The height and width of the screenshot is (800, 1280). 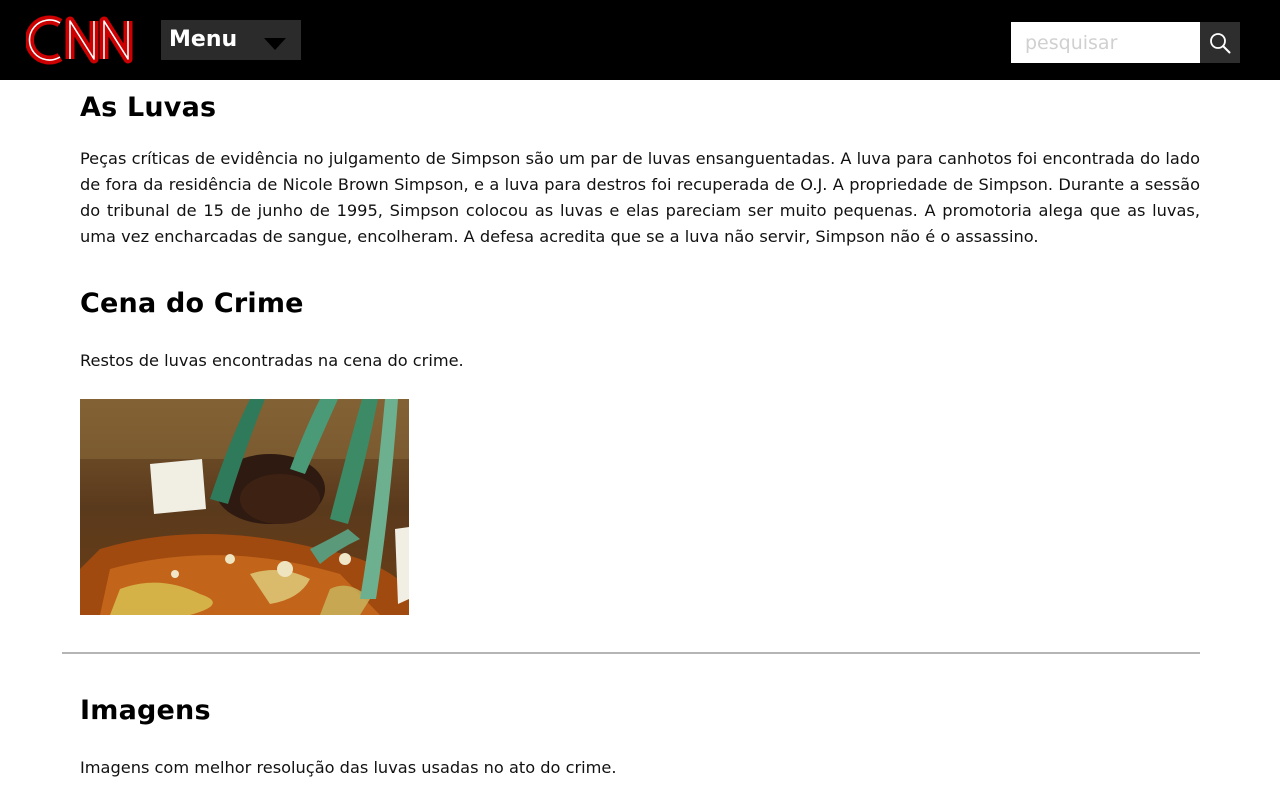 I want to click on menu-button: Menu, so click(x=231, y=40).